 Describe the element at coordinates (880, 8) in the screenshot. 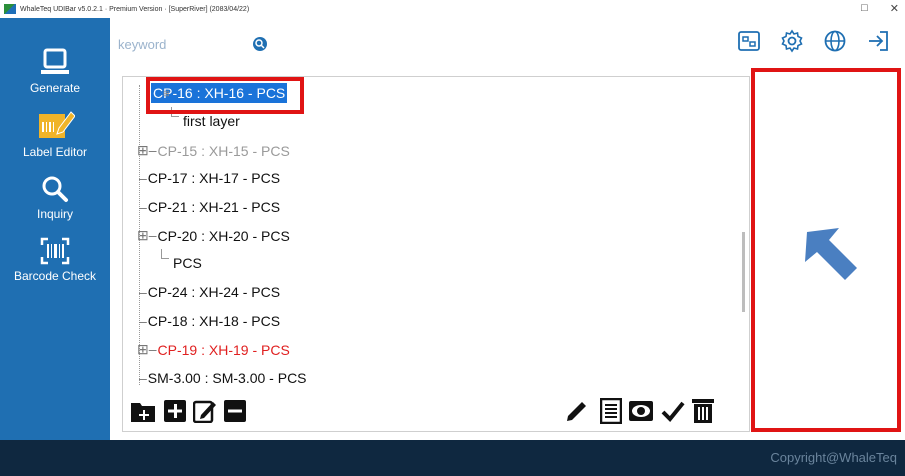

I see `window-controls: □ ✕` at that location.